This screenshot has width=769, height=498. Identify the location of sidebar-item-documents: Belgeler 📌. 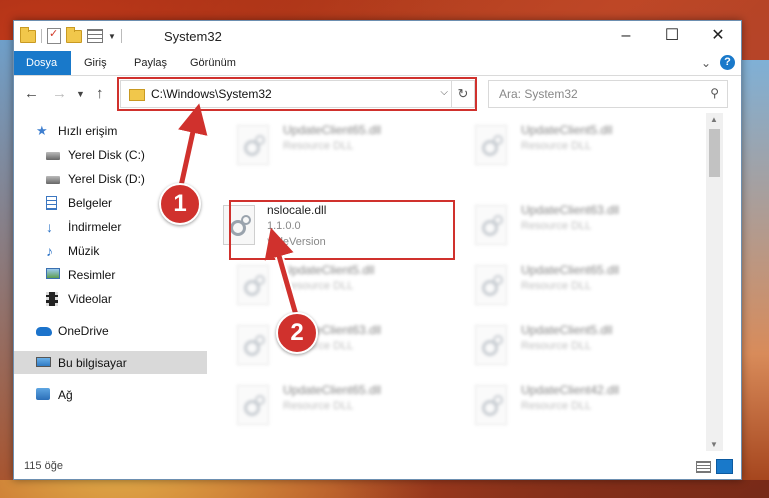
(126, 202).